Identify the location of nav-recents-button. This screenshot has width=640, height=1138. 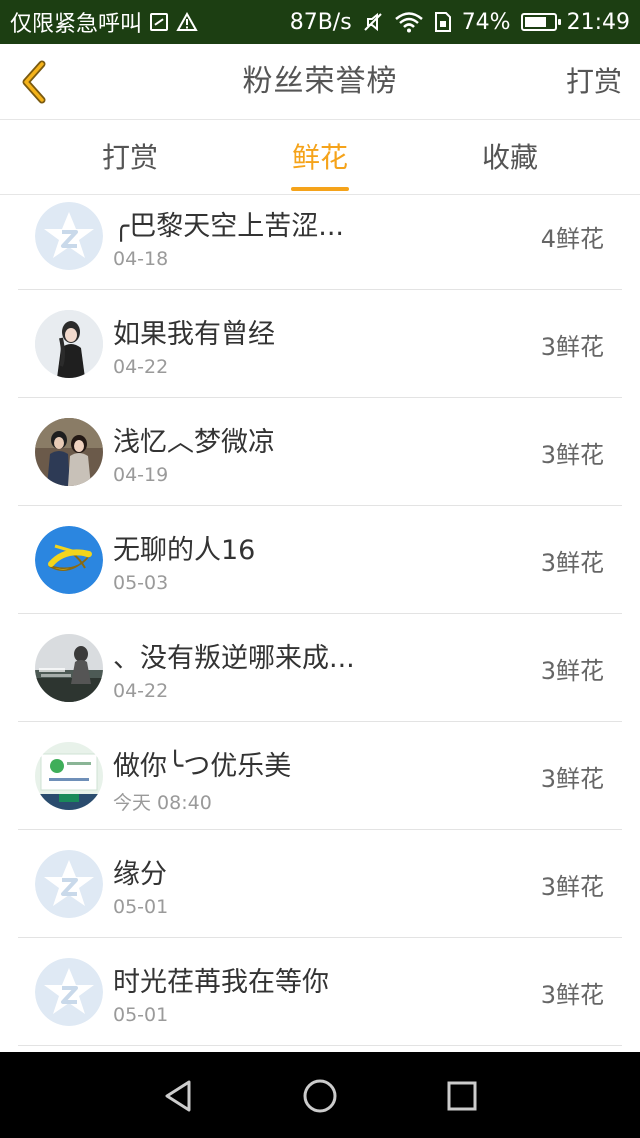
(462, 1096).